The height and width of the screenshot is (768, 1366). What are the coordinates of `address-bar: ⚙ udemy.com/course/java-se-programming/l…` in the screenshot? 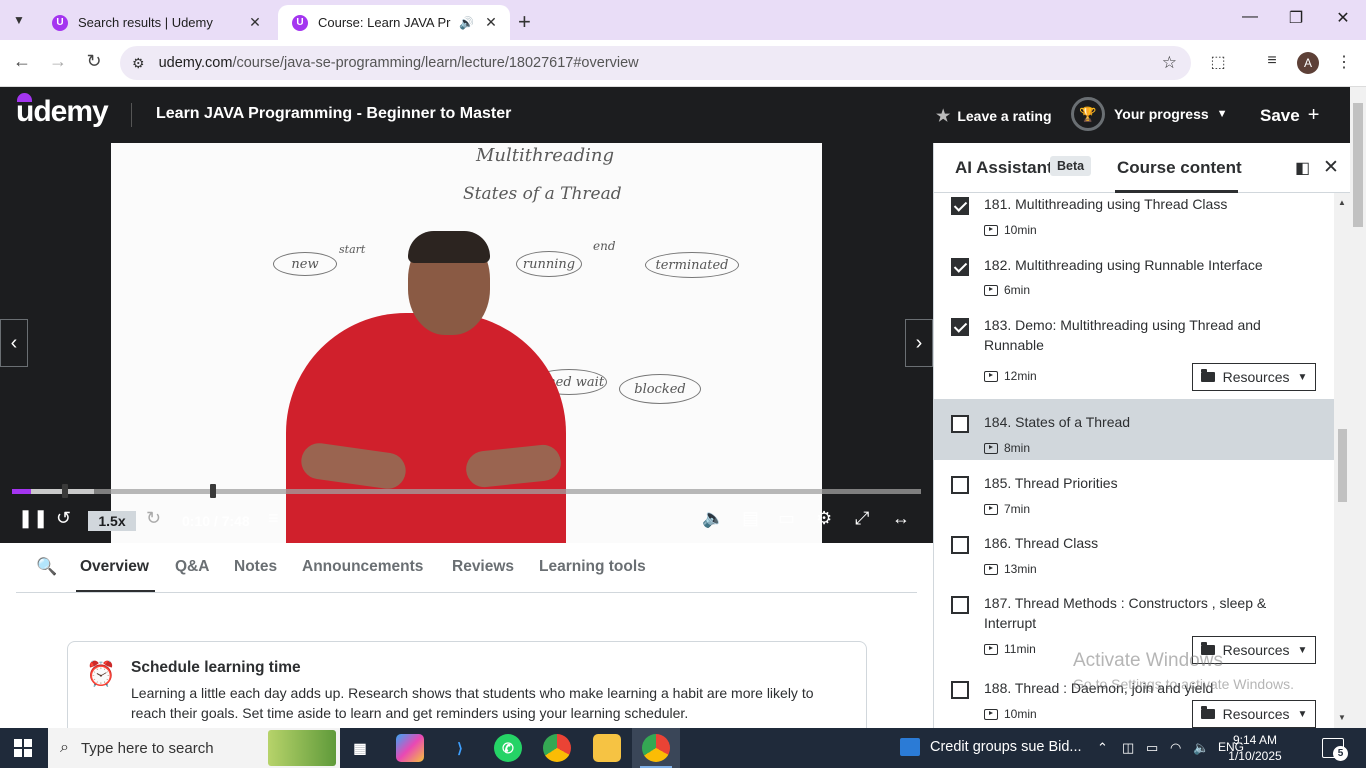 It's located at (655, 63).